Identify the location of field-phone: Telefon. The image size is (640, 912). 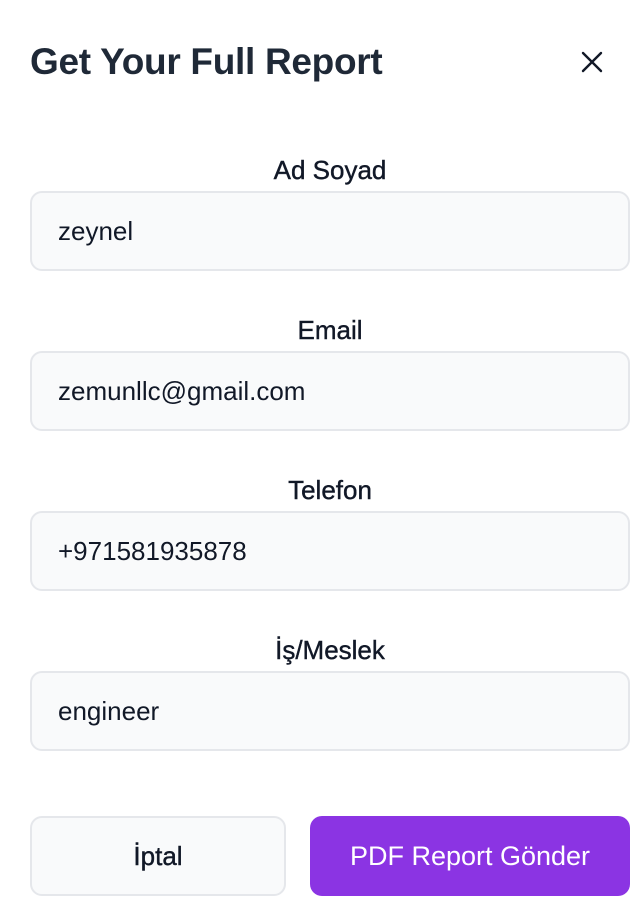
(330, 532).